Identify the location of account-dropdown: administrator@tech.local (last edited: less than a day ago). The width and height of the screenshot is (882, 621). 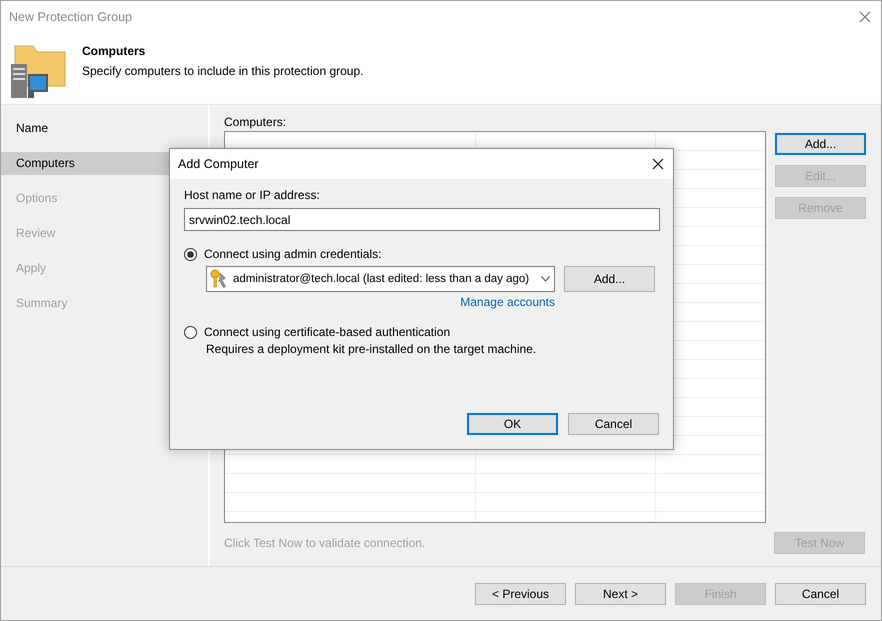
(380, 279).